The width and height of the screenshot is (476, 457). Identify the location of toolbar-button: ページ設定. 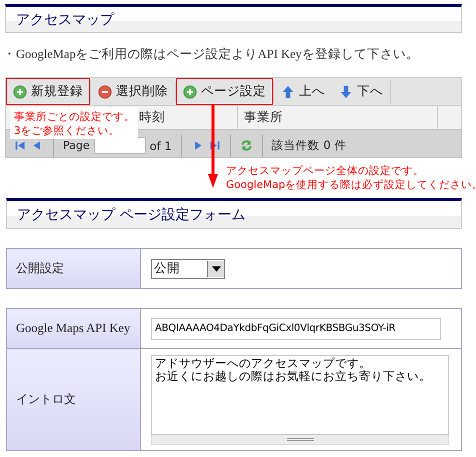
(224, 91).